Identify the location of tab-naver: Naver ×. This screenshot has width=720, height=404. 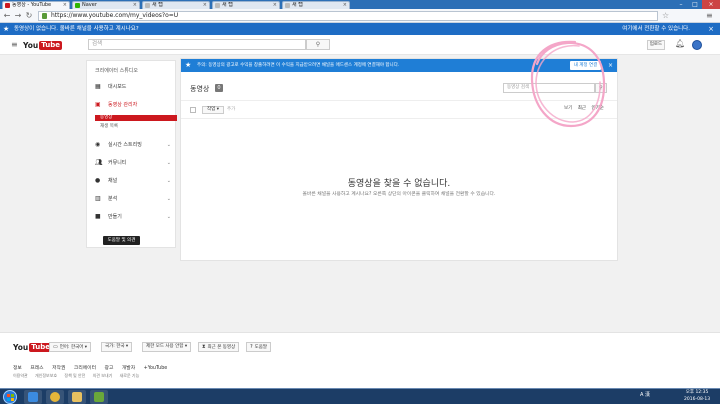
(106, 5).